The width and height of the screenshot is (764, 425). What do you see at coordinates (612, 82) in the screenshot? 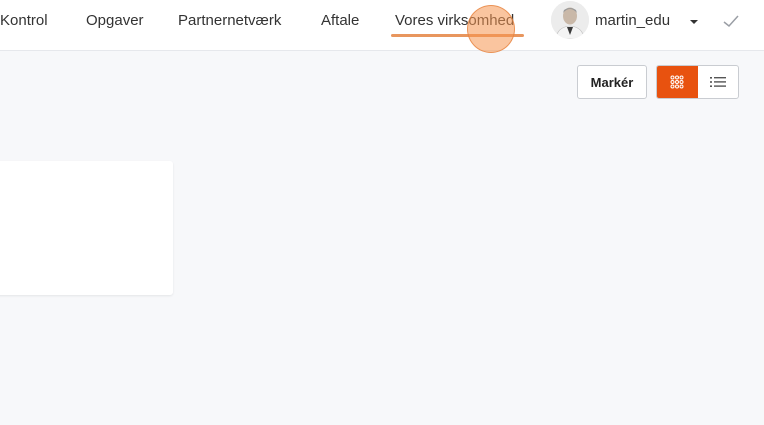
I see `mark-button: Markér` at bounding box center [612, 82].